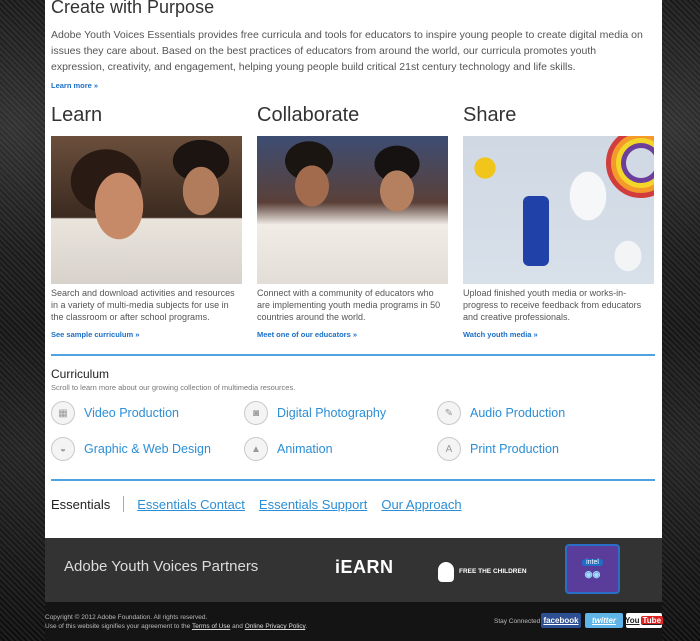 This screenshot has width=700, height=641. I want to click on share-photo, so click(558, 210).